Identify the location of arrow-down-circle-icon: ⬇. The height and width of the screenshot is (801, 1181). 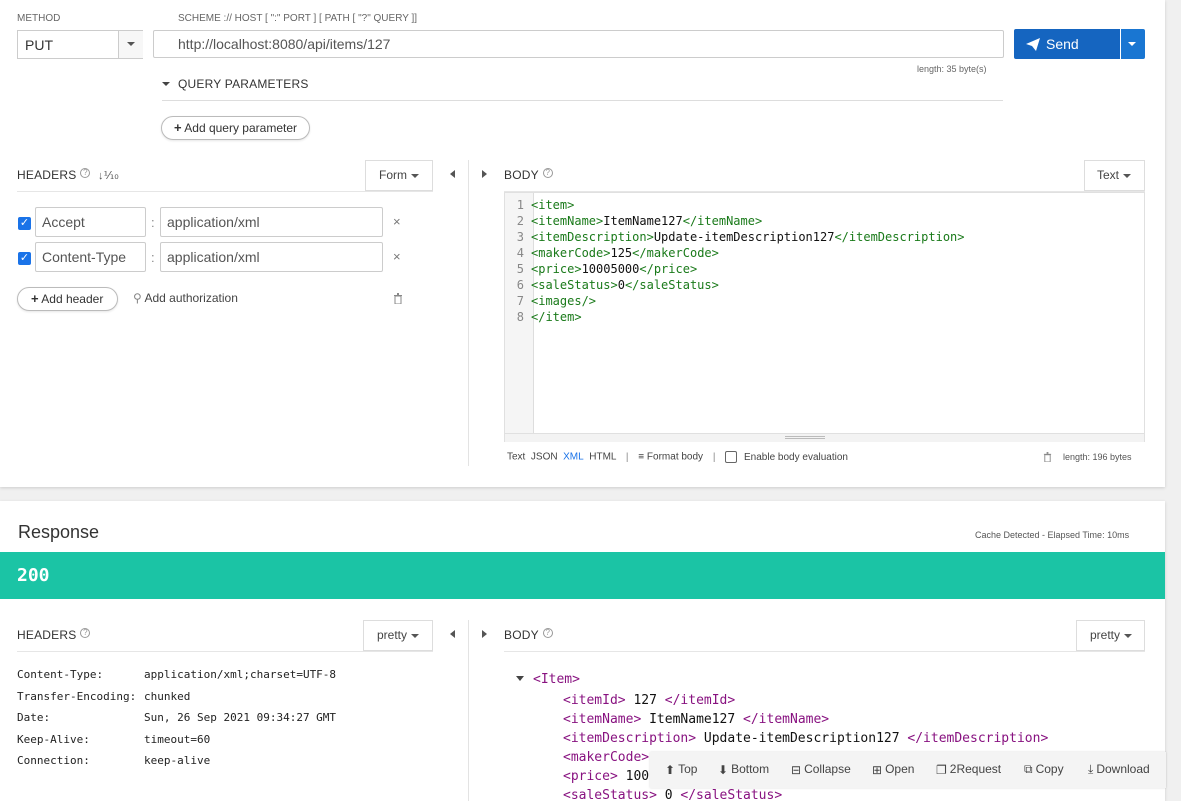
(723, 769).